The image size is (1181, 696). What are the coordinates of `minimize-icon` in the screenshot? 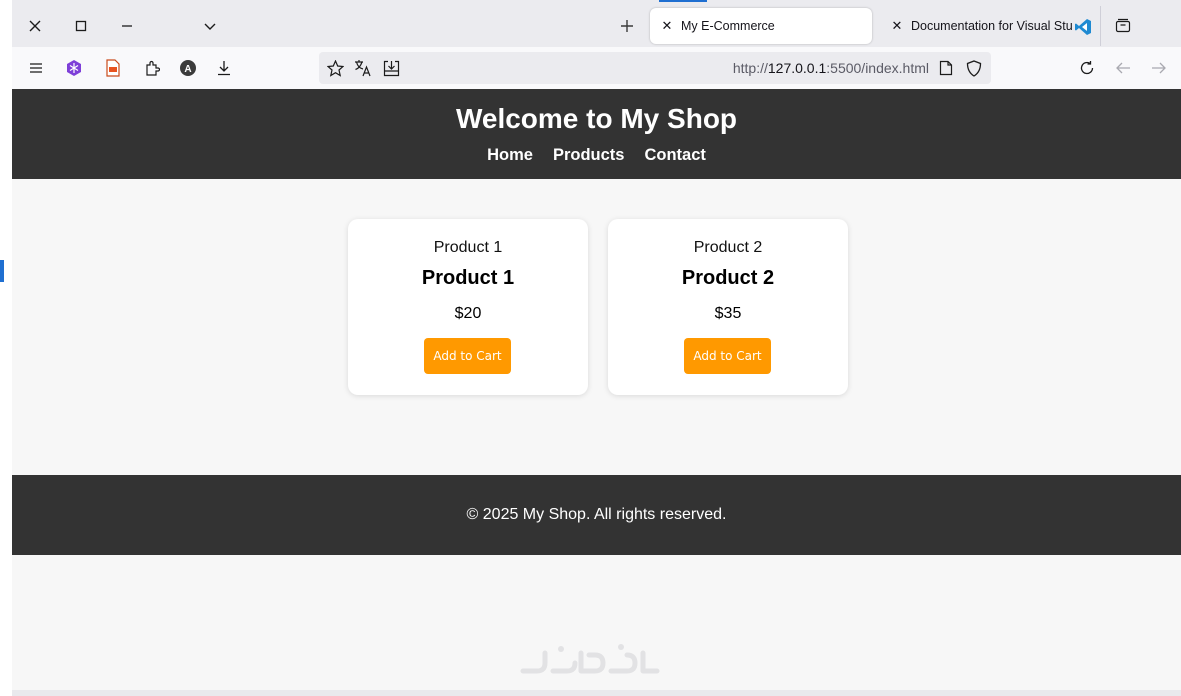 It's located at (127, 26).